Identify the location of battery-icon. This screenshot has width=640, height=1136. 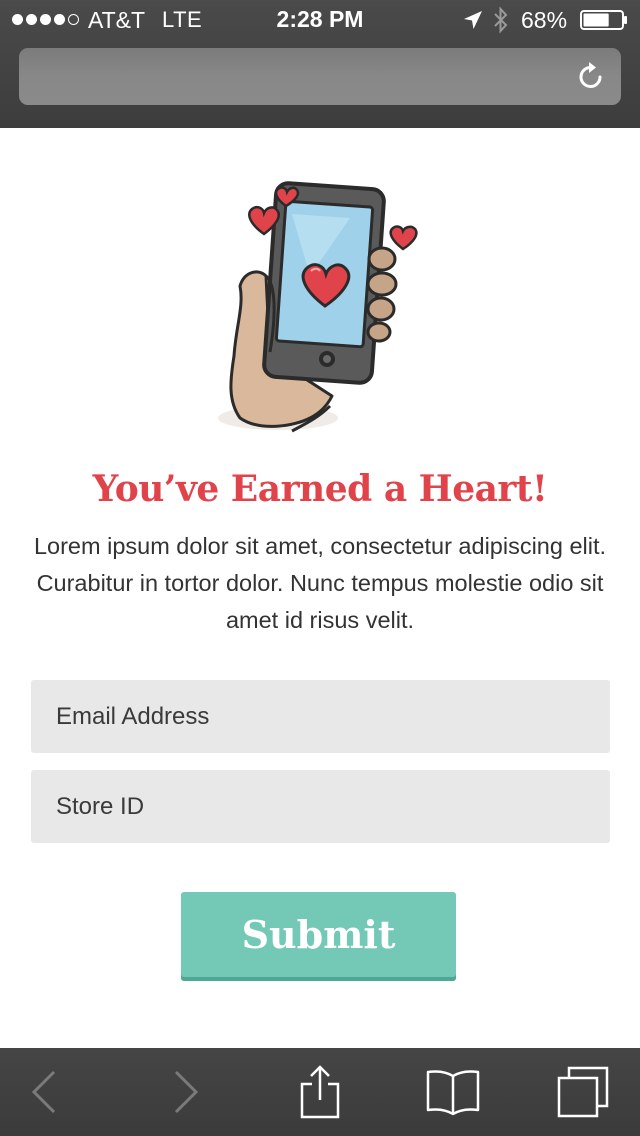
(603, 20).